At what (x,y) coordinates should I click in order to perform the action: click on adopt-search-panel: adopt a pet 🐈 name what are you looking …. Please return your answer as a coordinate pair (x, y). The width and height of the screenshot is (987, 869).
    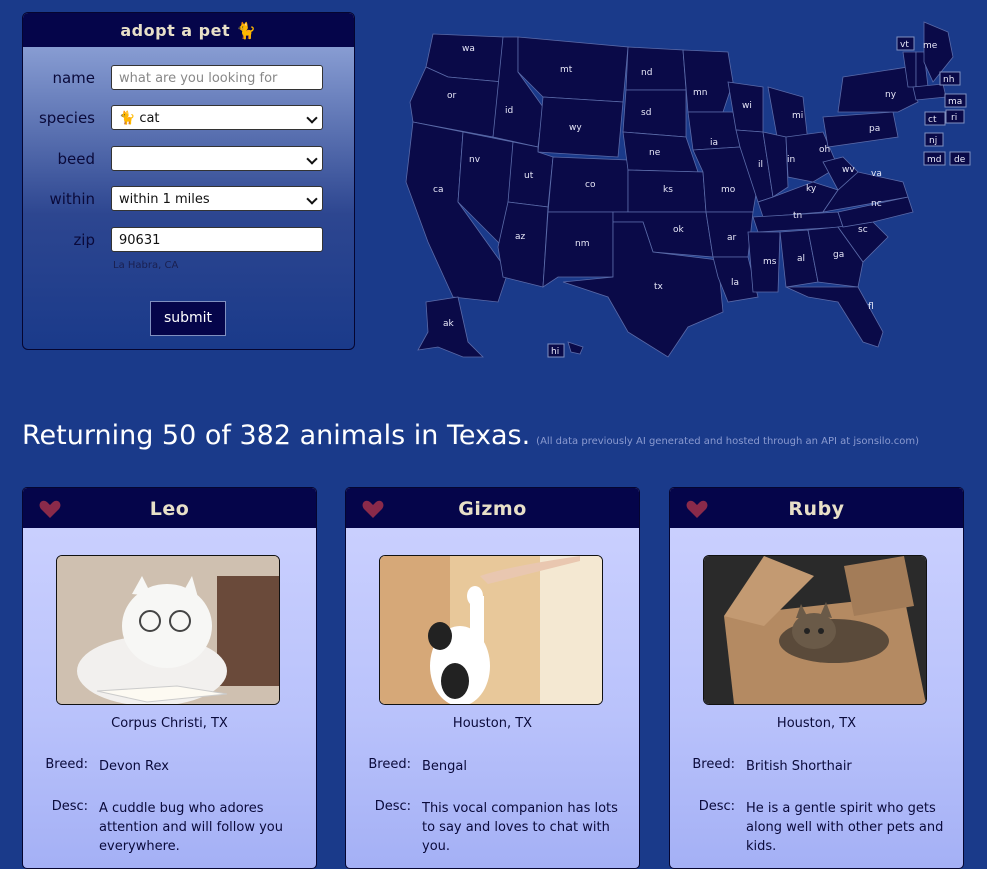
    Looking at the image, I should click on (188, 181).